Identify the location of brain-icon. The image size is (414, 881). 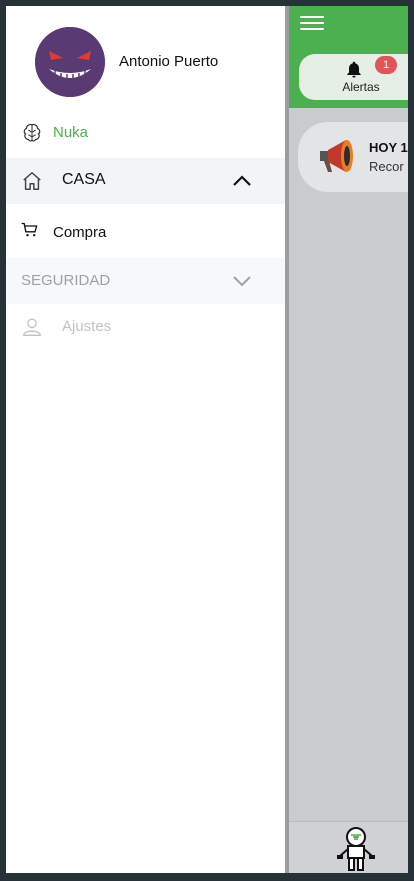
(32, 132).